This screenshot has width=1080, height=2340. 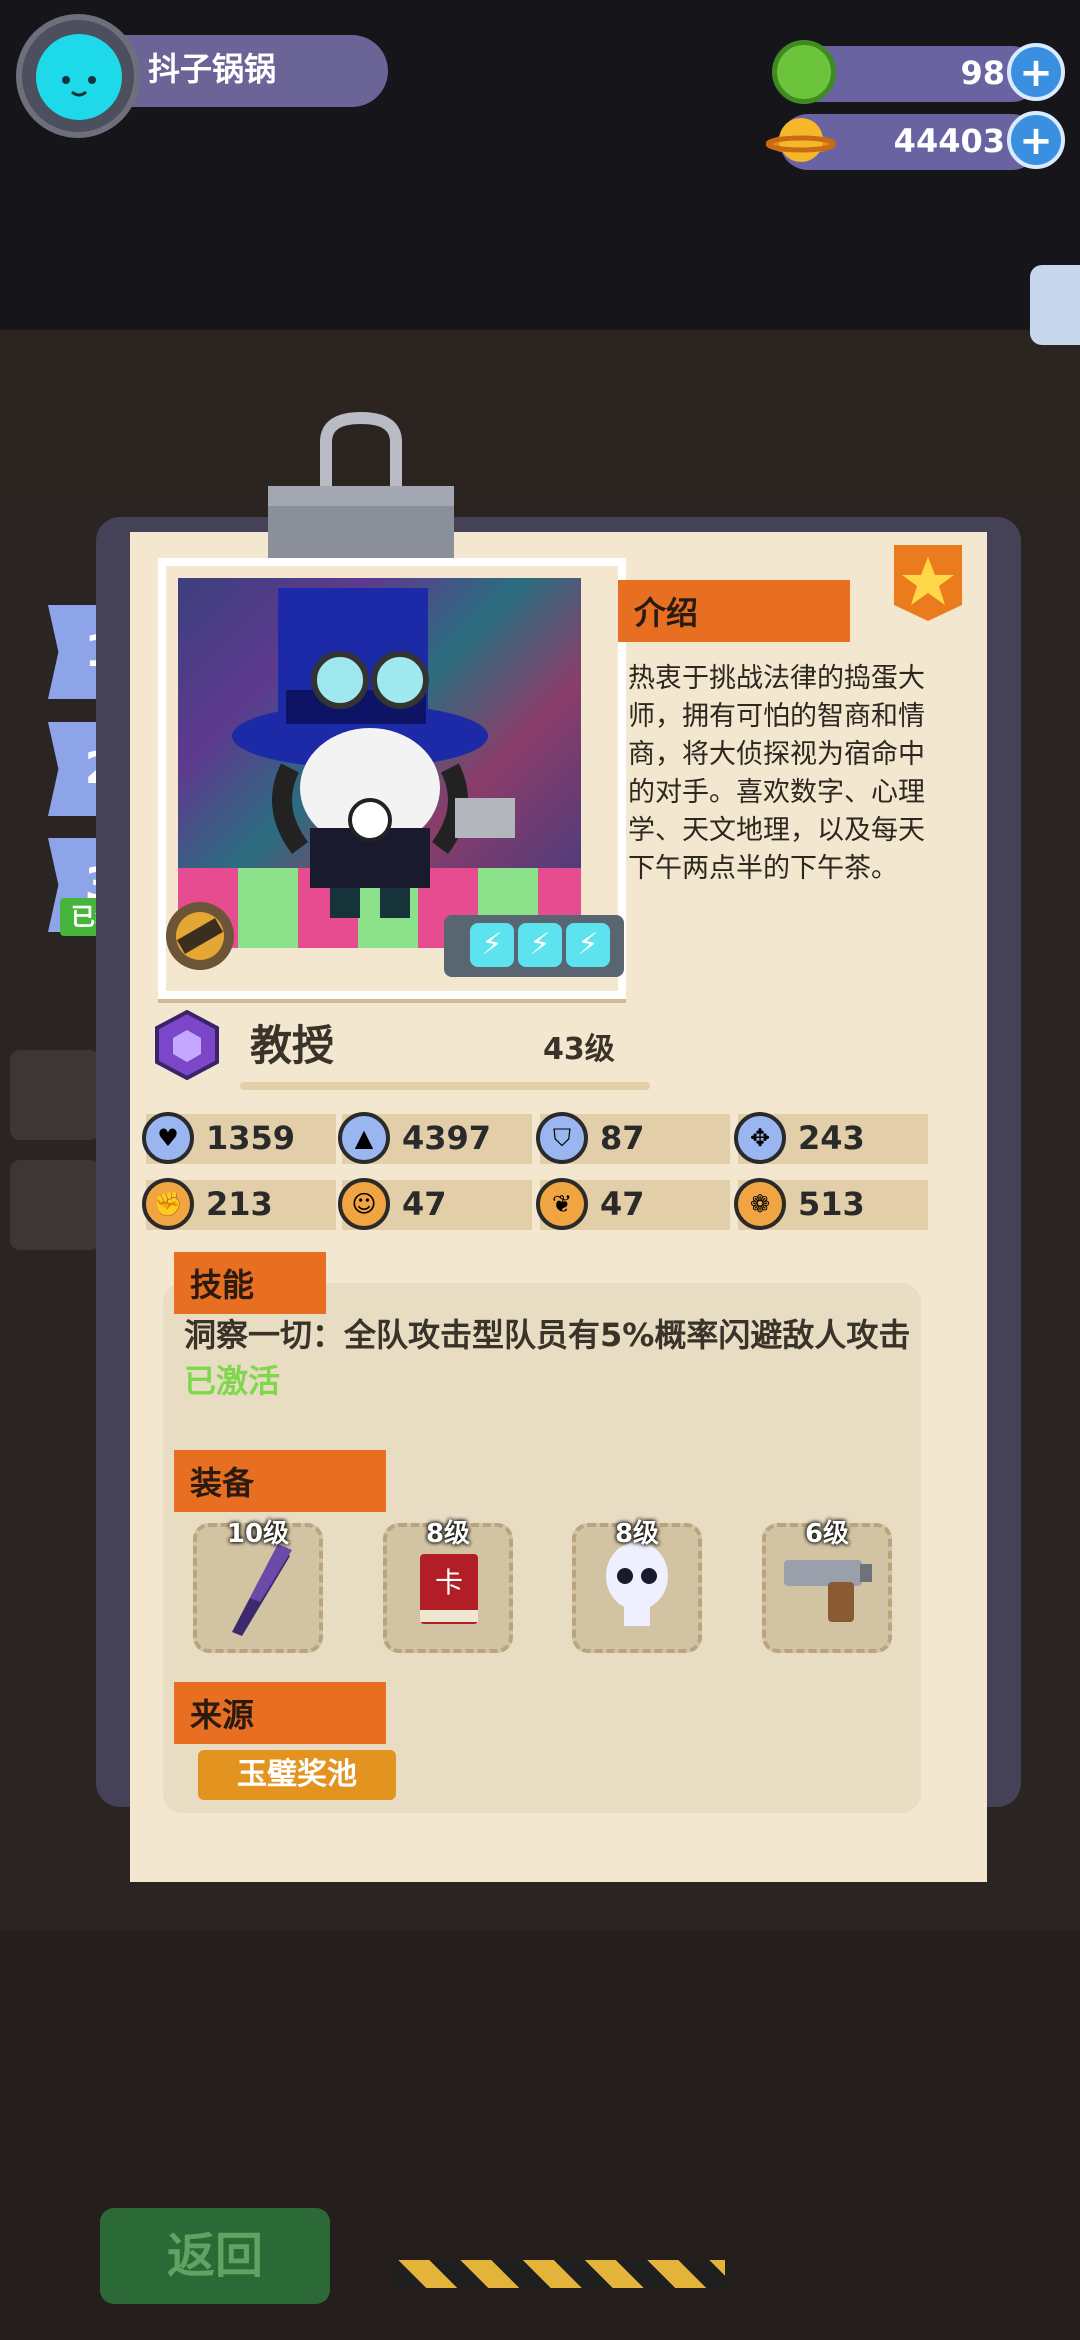 I want to click on intro-tag: 介绍, so click(x=734, y=611).